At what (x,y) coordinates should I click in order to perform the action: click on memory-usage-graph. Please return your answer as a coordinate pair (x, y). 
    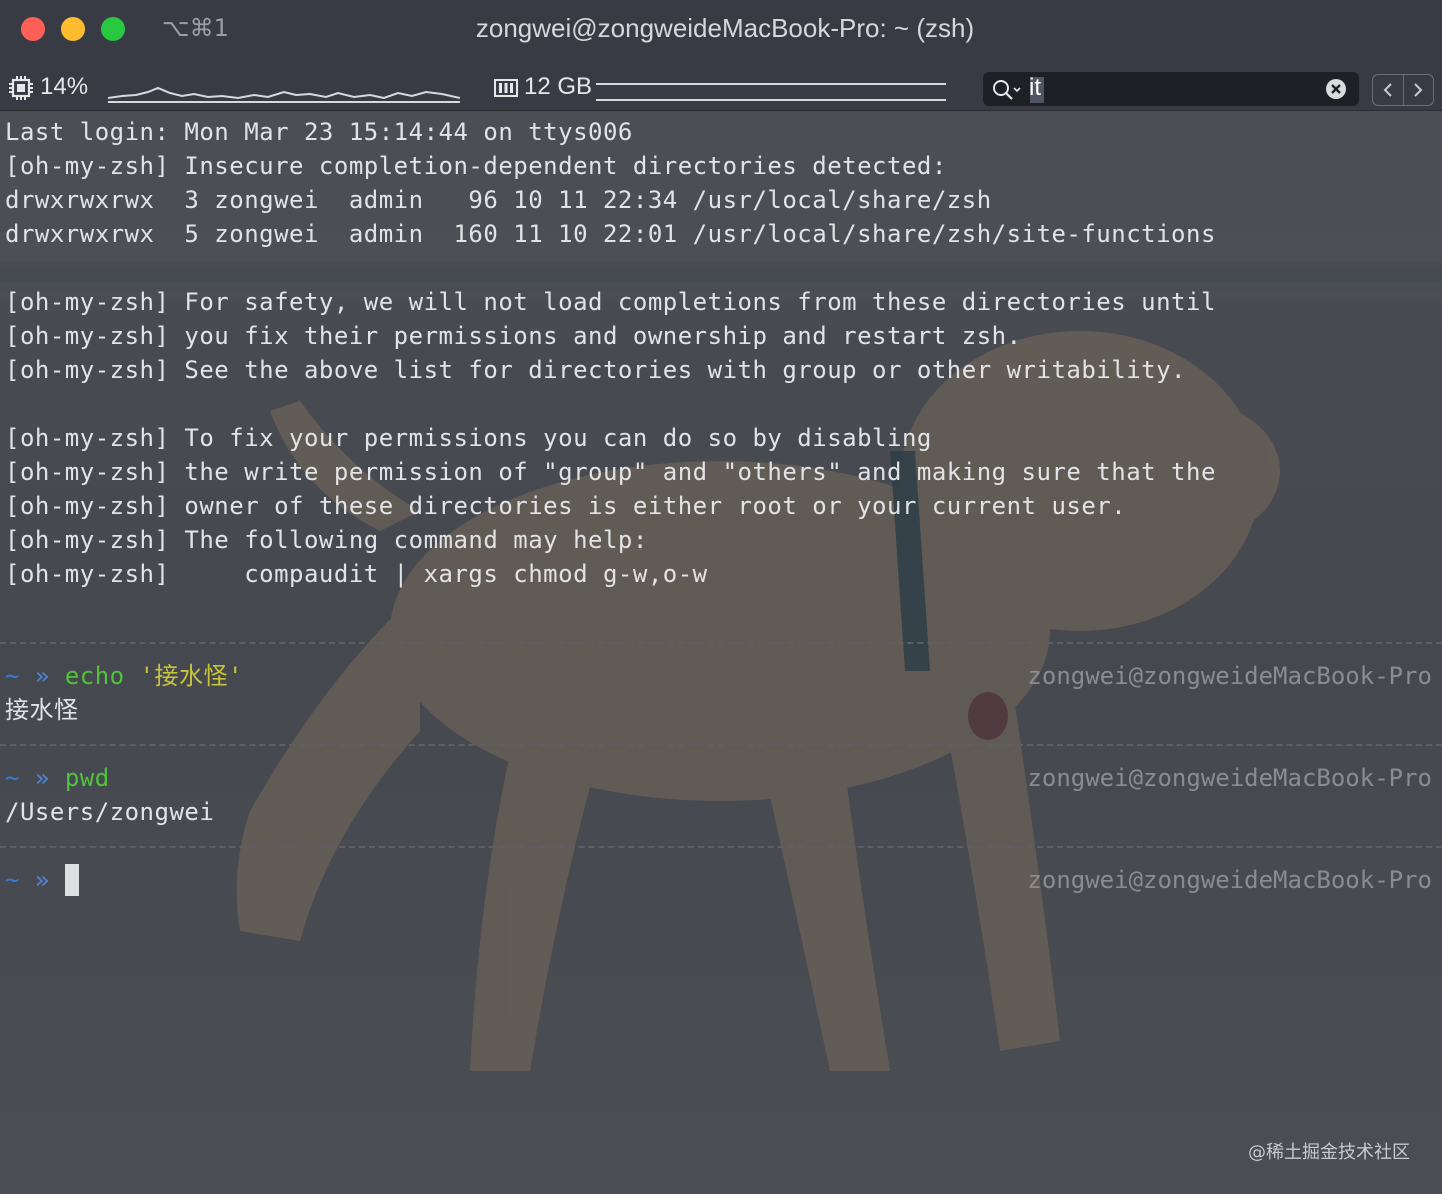
    Looking at the image, I should click on (771, 92).